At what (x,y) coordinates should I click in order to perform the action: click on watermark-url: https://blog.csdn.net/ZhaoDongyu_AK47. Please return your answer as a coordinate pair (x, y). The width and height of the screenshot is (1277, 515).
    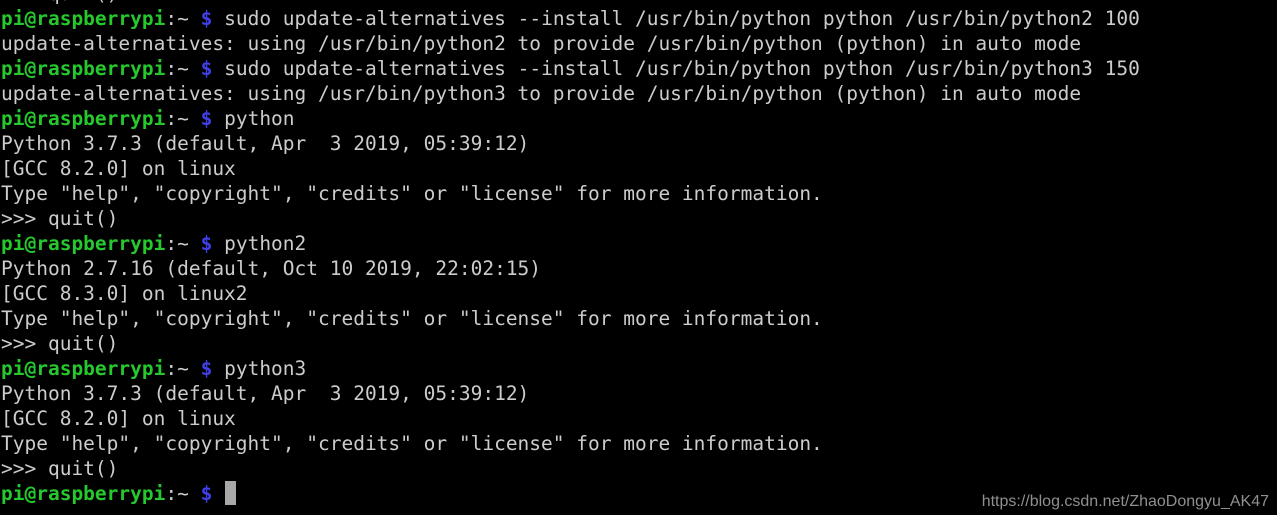
    Looking at the image, I should click on (1125, 501).